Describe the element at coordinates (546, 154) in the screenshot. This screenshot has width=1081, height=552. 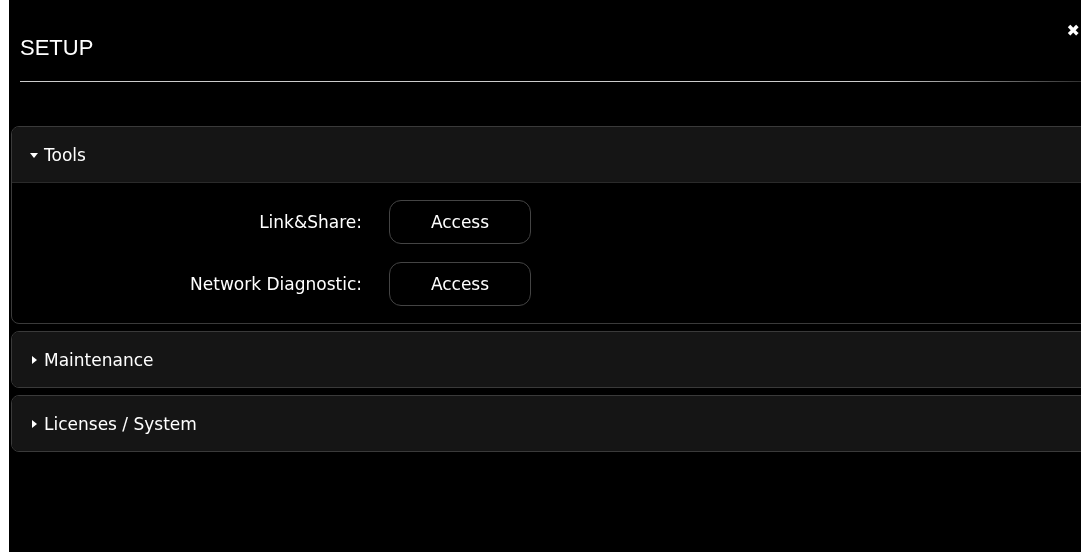
I see `section-header: Tools` at that location.